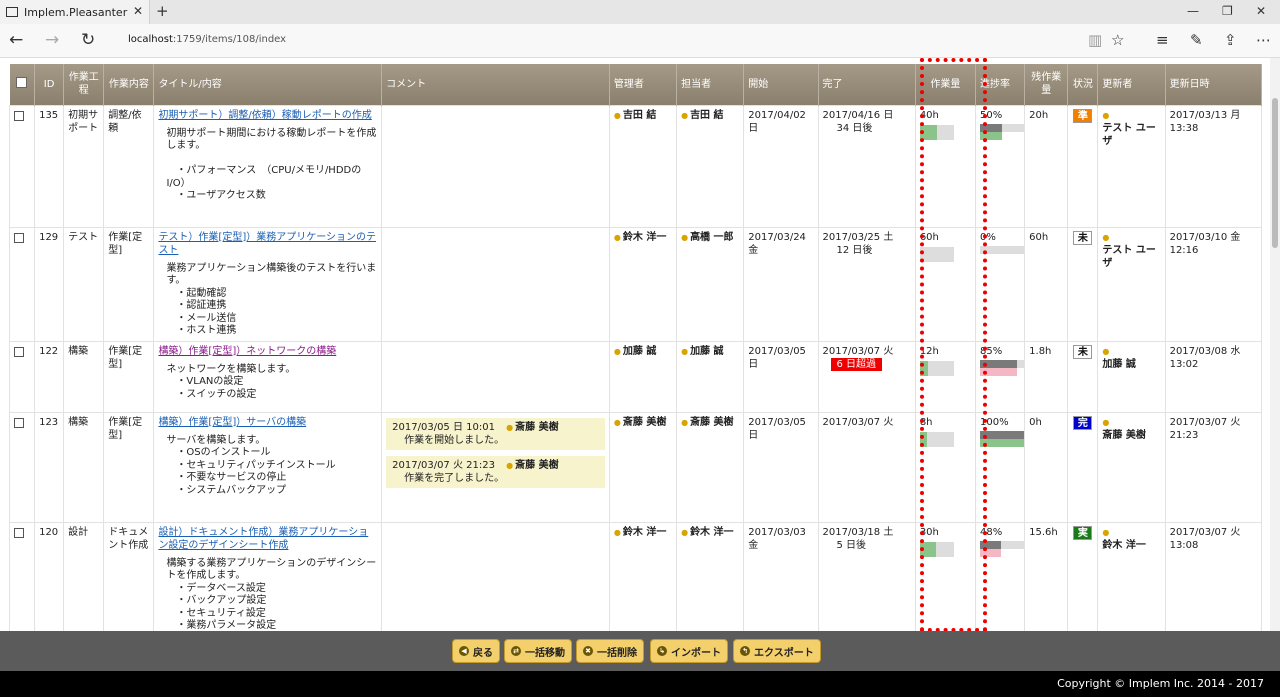 Image resolution: width=1280 pixels, height=697 pixels. I want to click on updator-user: ● 加藤 誠, so click(1118, 358).